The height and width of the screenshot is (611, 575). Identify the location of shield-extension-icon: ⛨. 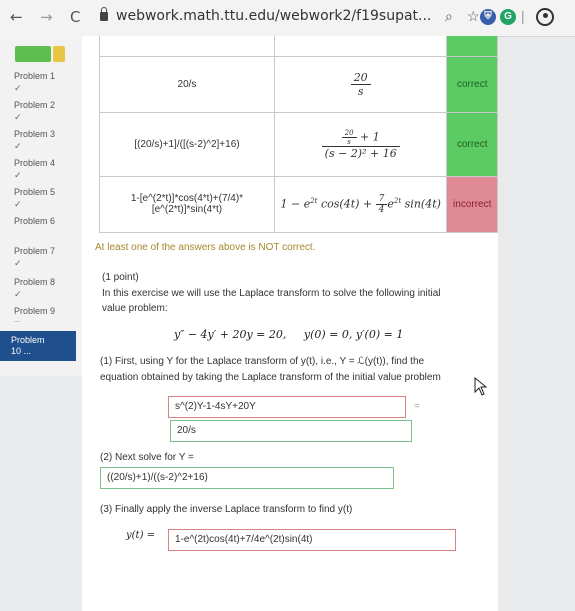
(488, 17).